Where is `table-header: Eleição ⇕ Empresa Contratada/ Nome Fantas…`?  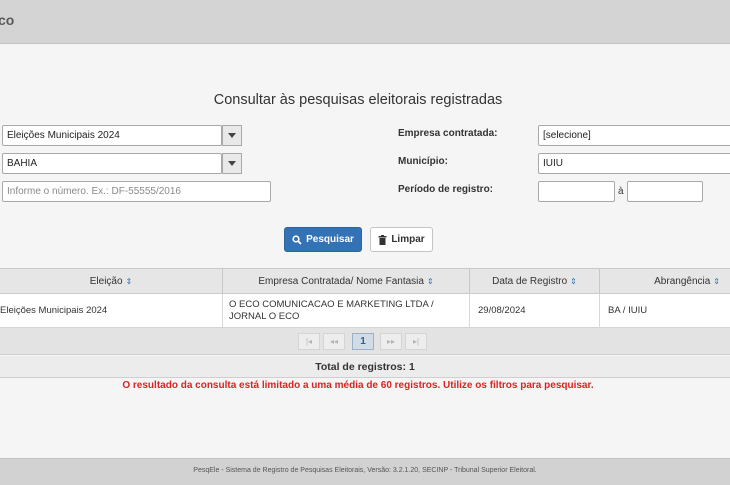
table-header: Eleição ⇕ Empresa Contratada/ Nome Fantas… is located at coordinates (365, 281).